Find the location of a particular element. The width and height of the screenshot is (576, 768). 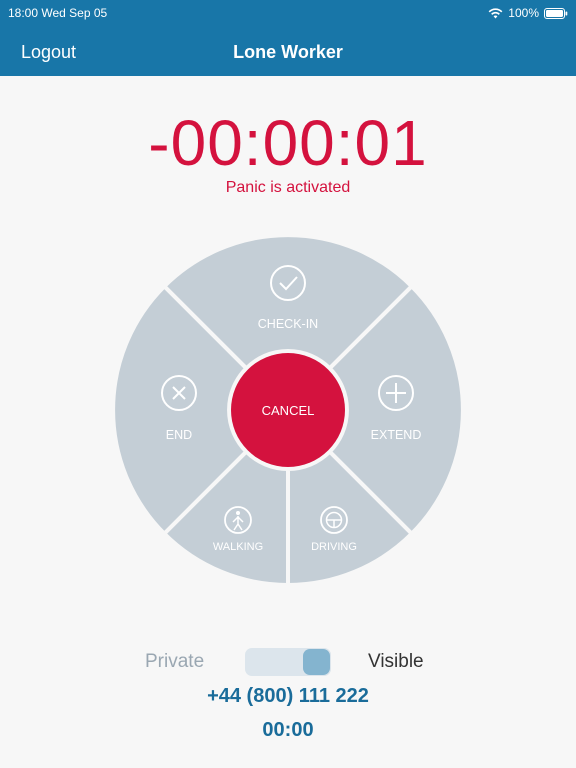

private-label: Private is located at coordinates (175, 661).